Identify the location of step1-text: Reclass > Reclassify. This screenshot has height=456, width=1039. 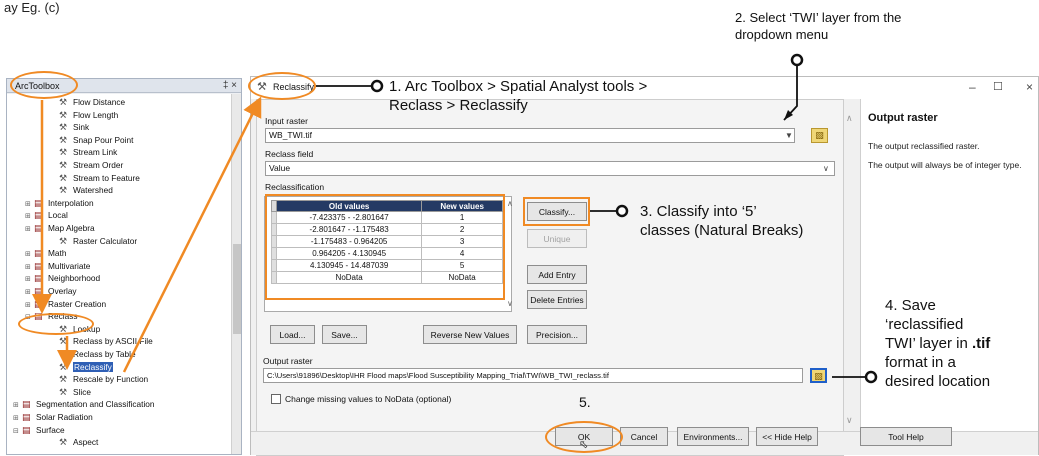
(458, 105).